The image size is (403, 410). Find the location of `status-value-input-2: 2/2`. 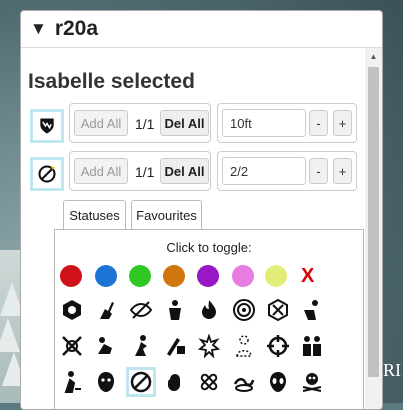

status-value-input-2: 2/2 is located at coordinates (264, 171).